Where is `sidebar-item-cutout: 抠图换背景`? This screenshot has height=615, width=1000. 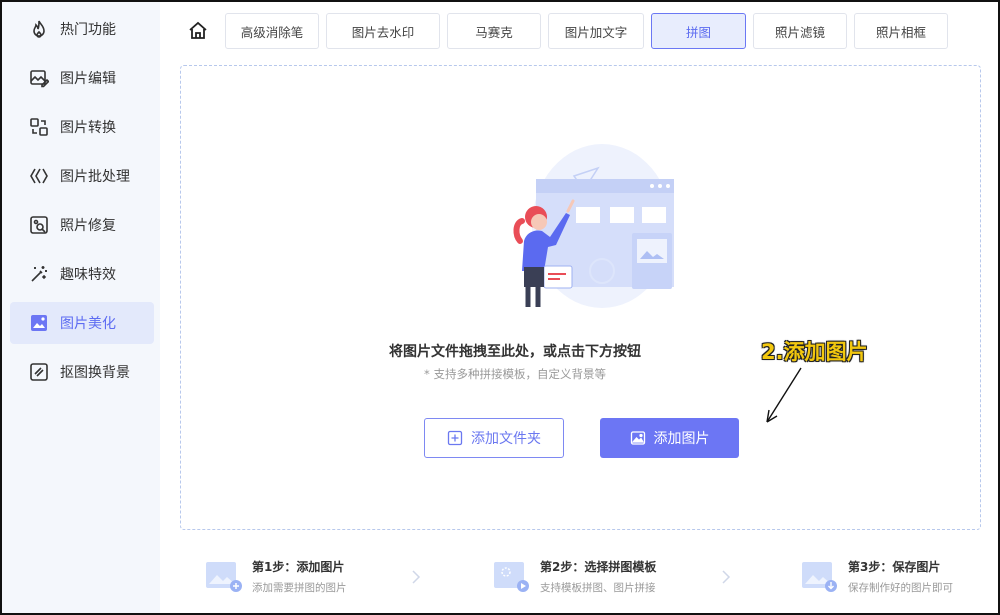
sidebar-item-cutout: 抠图换背景 is located at coordinates (82, 372).